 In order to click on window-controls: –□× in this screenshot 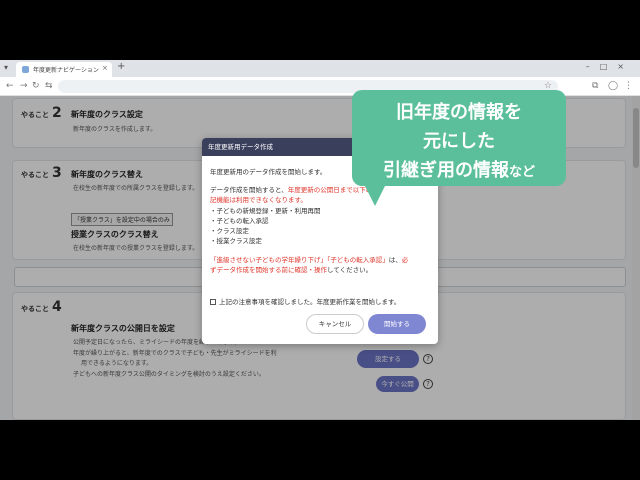, I will do `click(610, 66)`.